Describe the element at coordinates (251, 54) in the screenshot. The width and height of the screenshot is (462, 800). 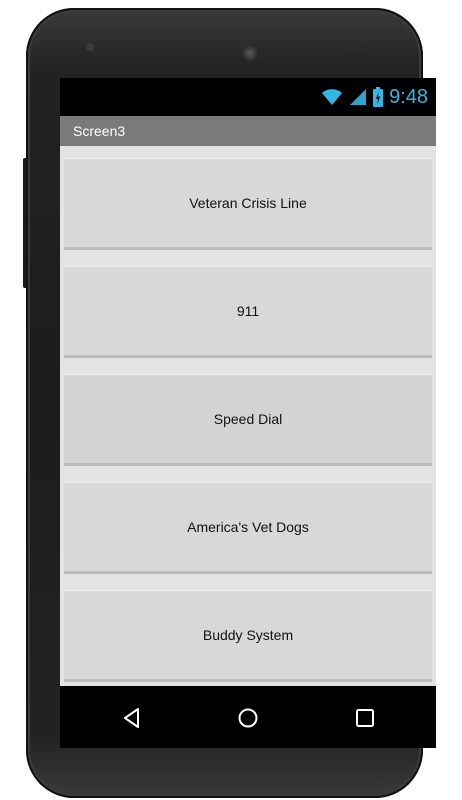
I see `front-camera` at that location.